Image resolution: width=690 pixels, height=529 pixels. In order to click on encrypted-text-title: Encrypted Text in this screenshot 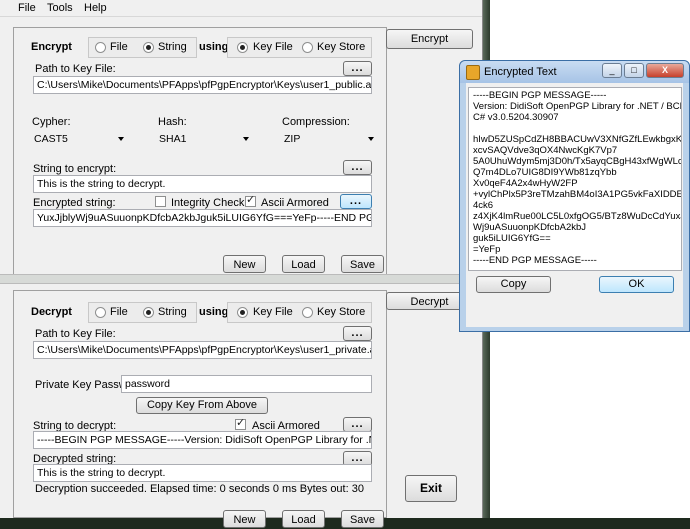, I will do `click(520, 72)`.